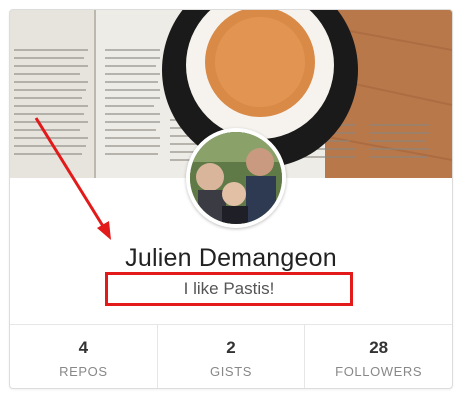 This screenshot has width=463, height=403. I want to click on stat-repos: 4 REPOS, so click(84, 356).